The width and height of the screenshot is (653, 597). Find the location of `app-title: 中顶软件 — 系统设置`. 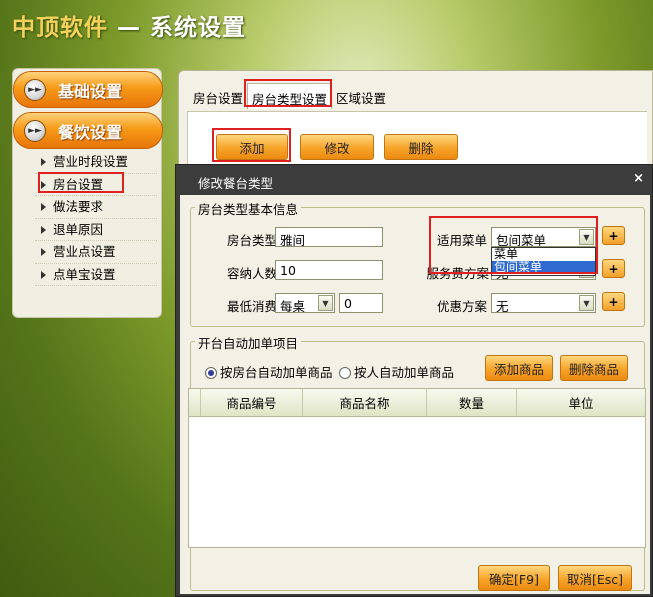

app-title: 中顶软件 — 系统设置 is located at coordinates (129, 25).